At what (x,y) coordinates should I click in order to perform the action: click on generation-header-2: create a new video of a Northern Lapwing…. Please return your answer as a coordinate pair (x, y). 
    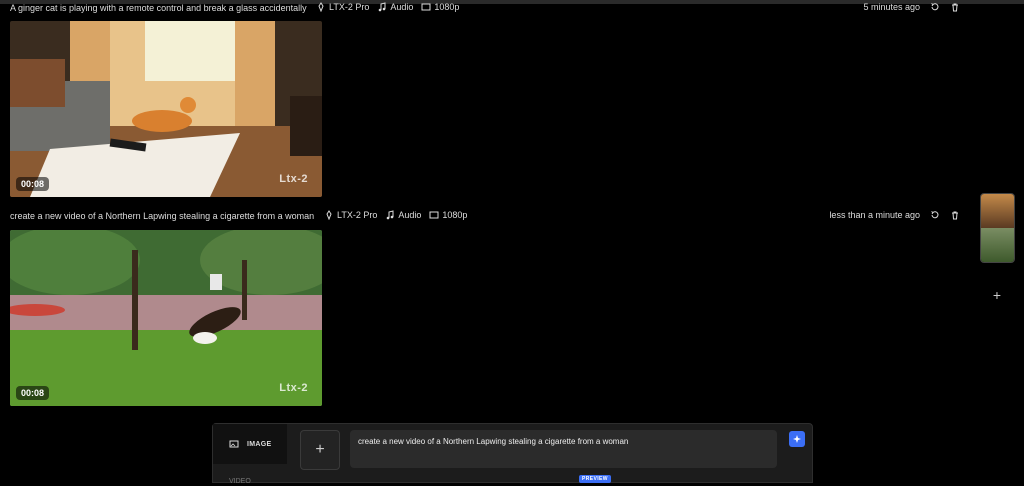
    Looking at the image, I should click on (485, 217).